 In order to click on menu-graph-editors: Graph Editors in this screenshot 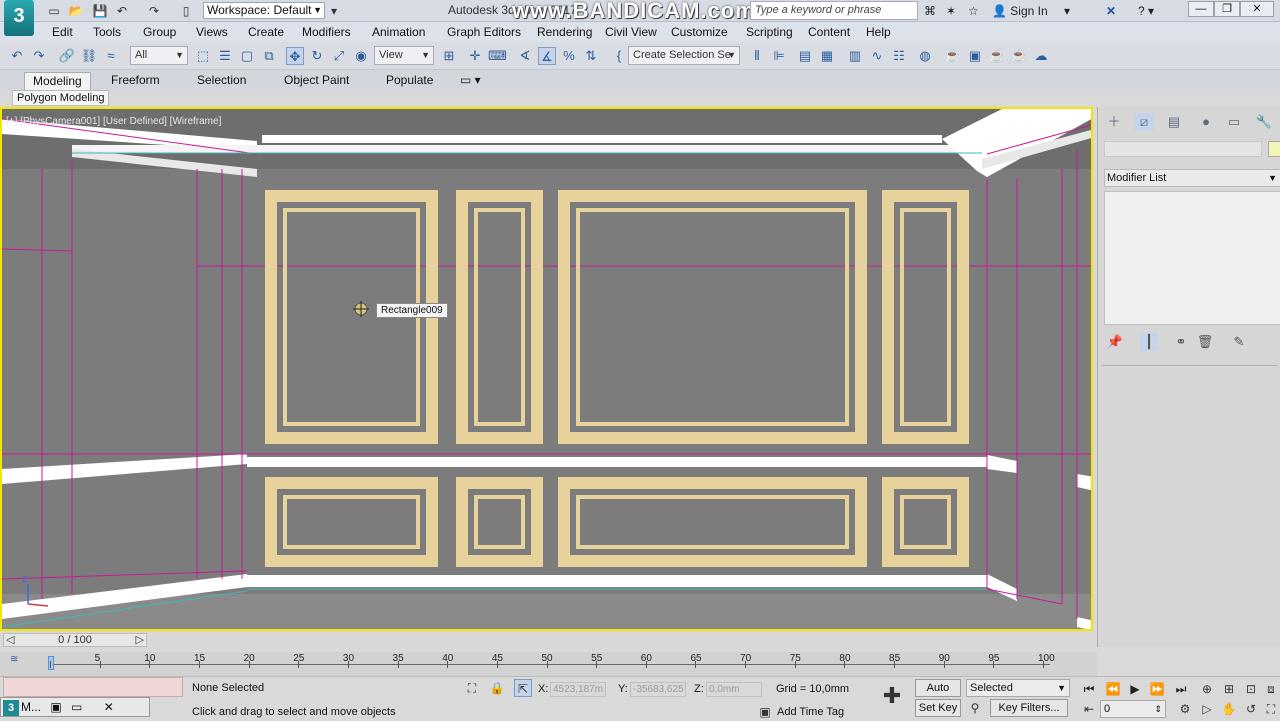, I will do `click(484, 32)`.